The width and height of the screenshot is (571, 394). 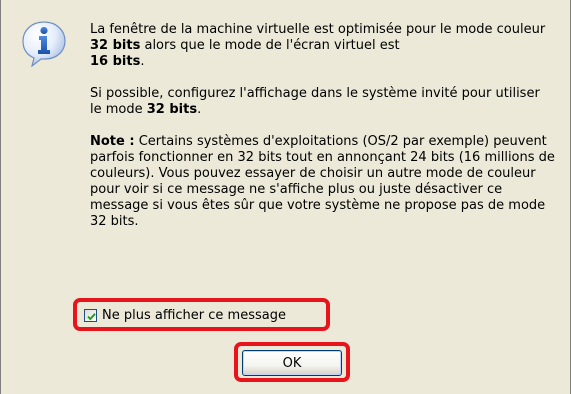 I want to click on dont-show-again-option: Ne plus afficher ce message, so click(x=201, y=314).